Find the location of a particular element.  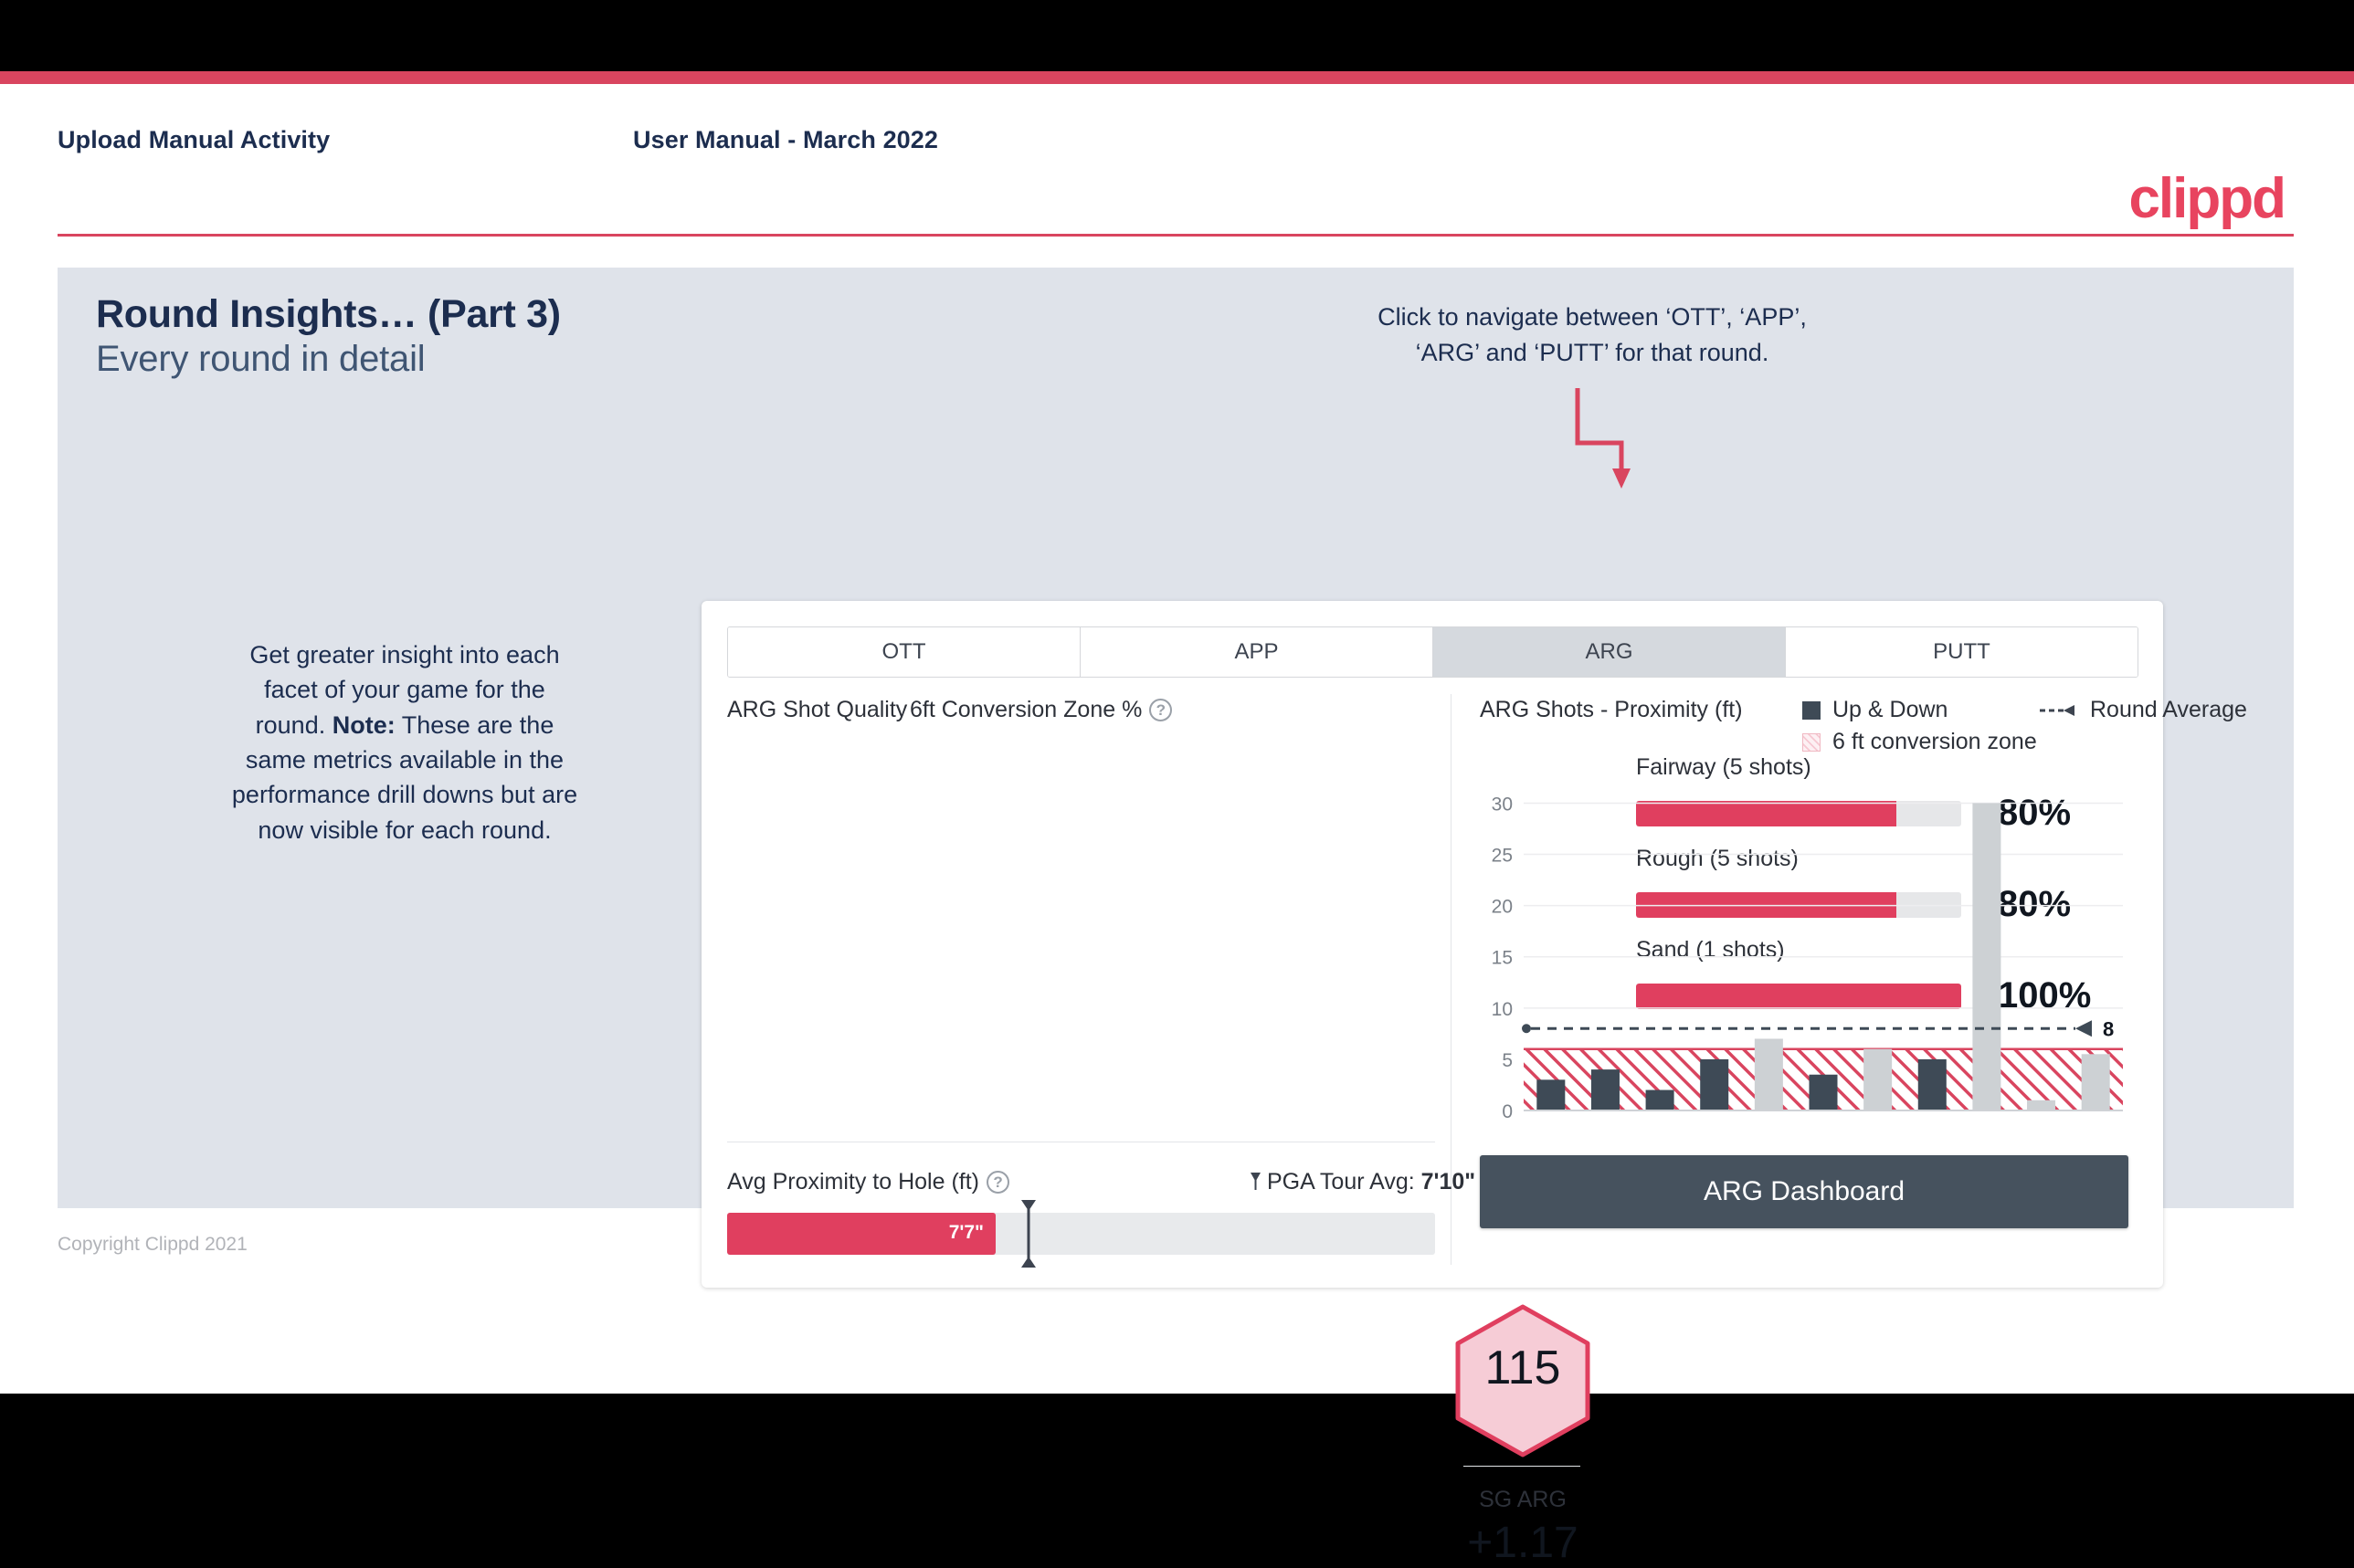

pga-tour-avg-prefix: PGA Tour Avg: is located at coordinates (1344, 1181).